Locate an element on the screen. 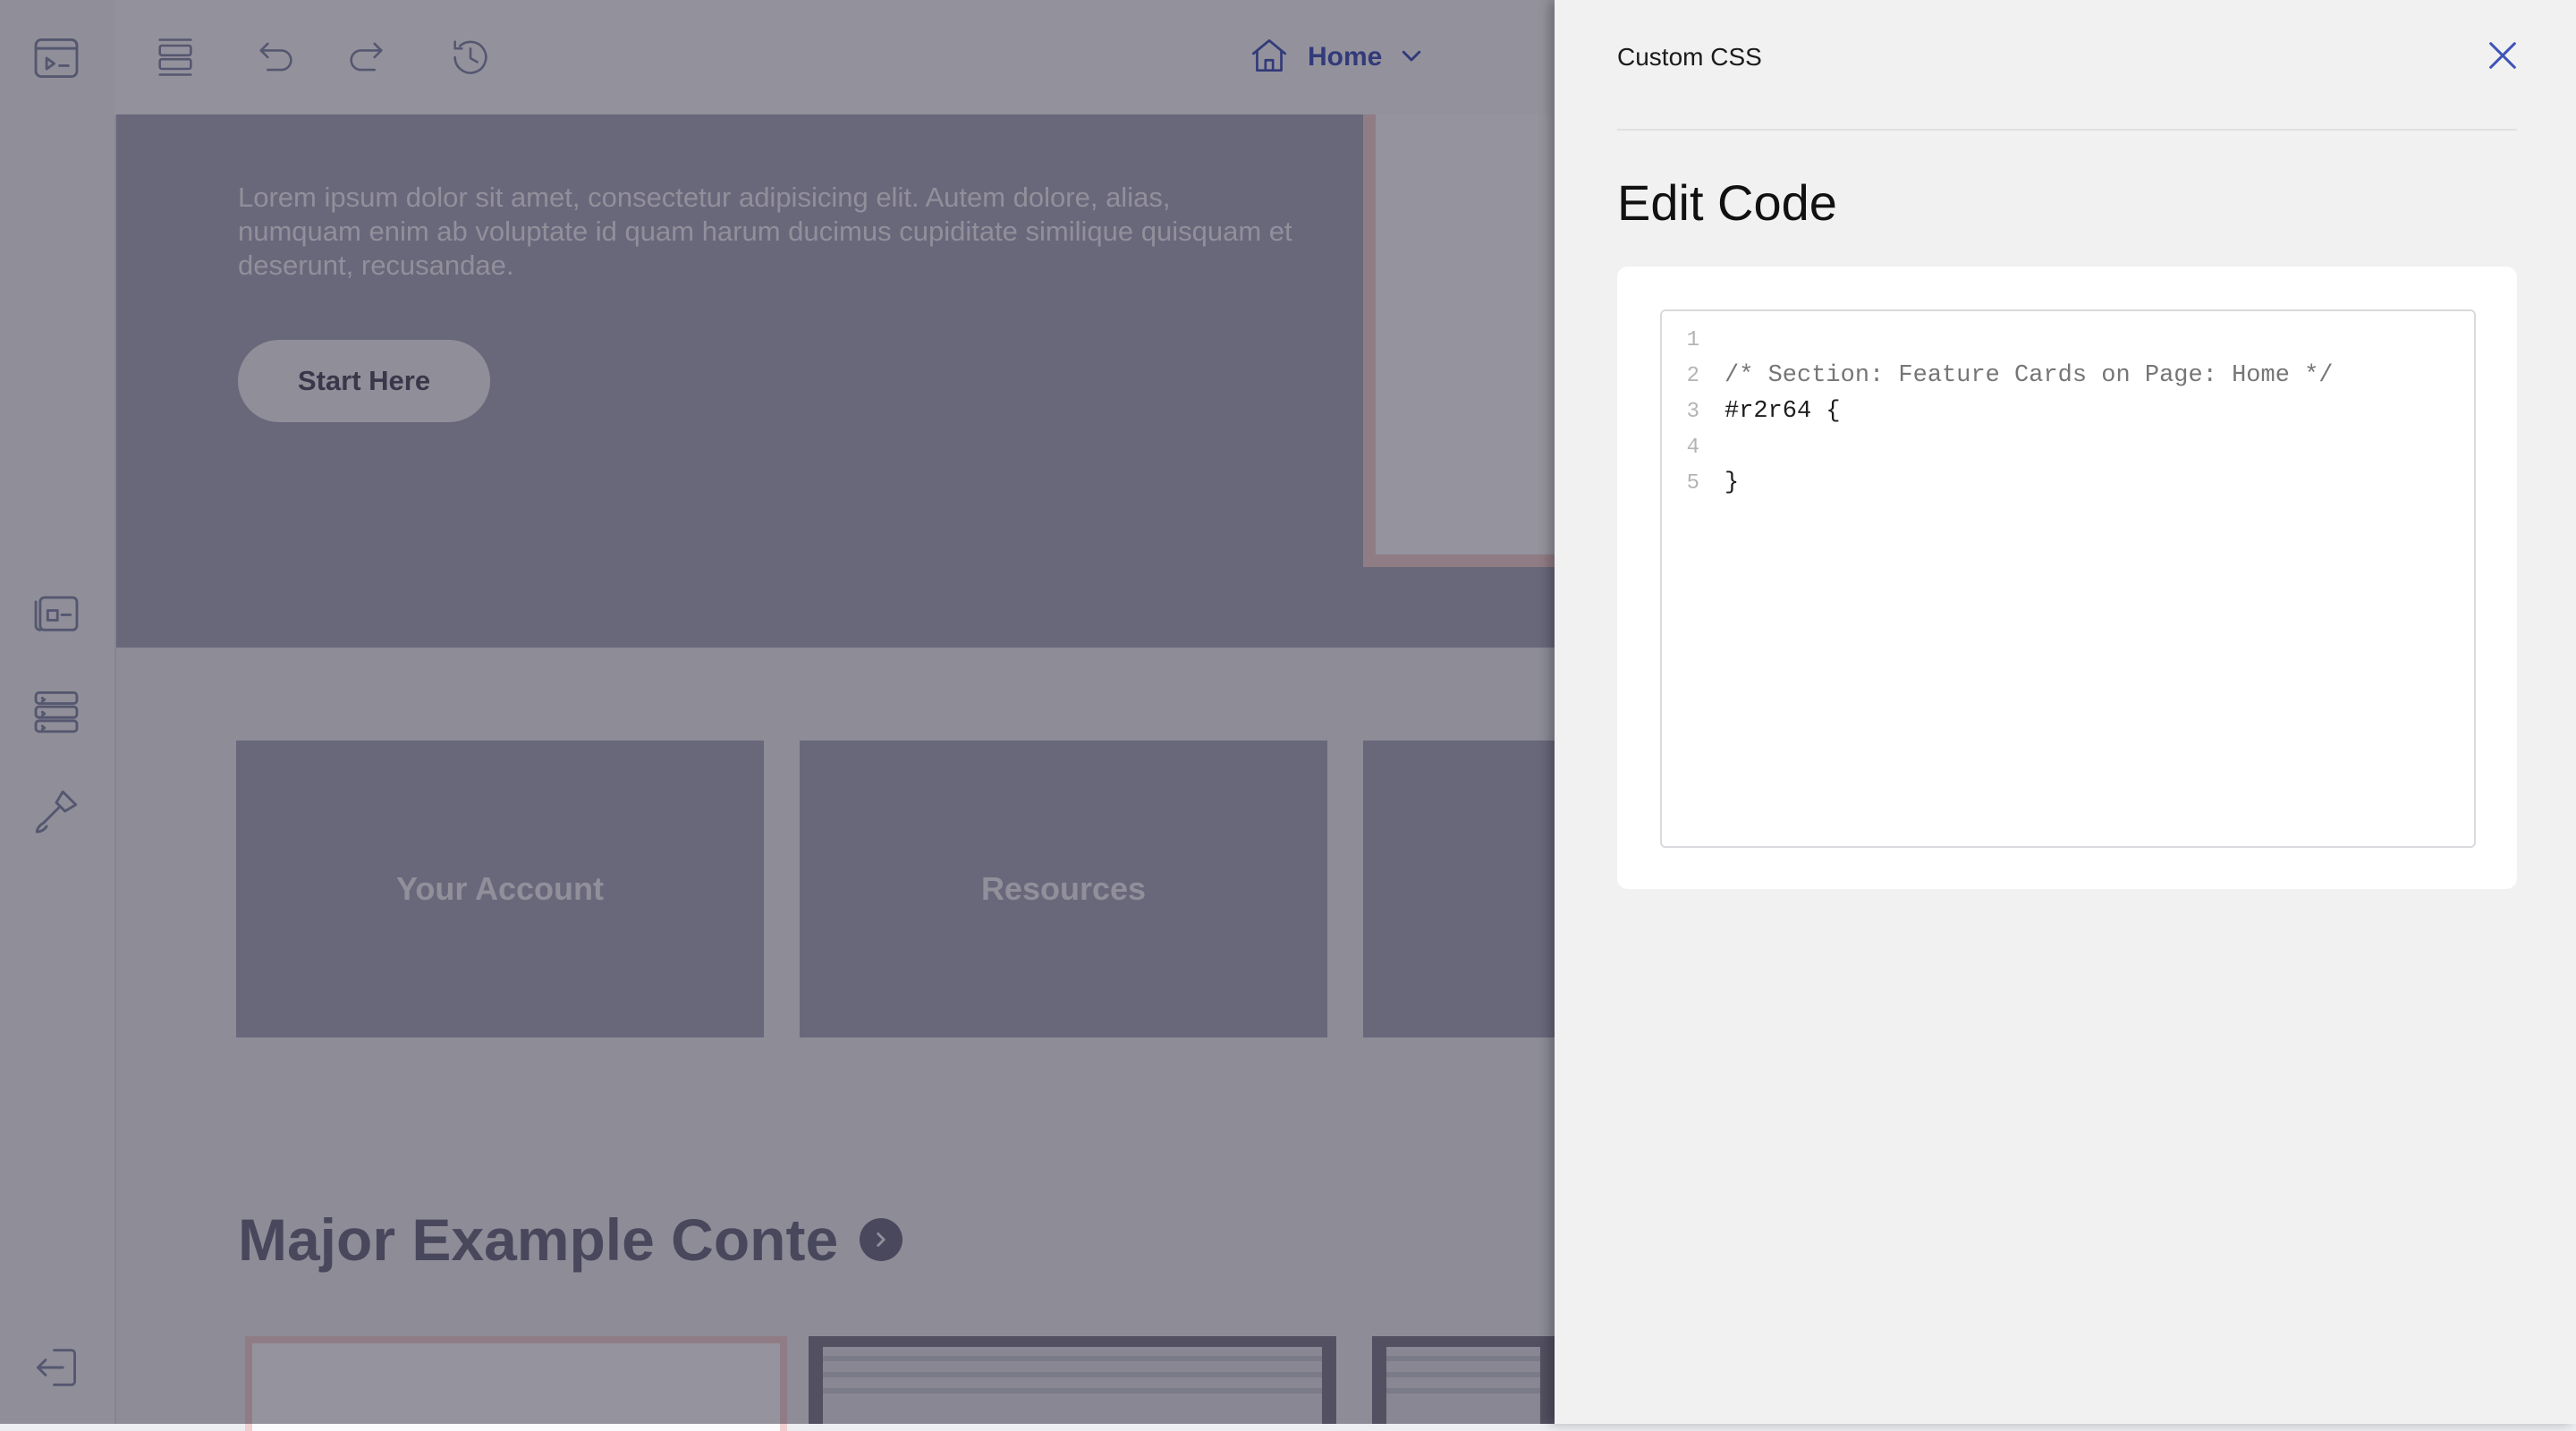  code-text: #r2r64 { is located at coordinates (1782, 412).